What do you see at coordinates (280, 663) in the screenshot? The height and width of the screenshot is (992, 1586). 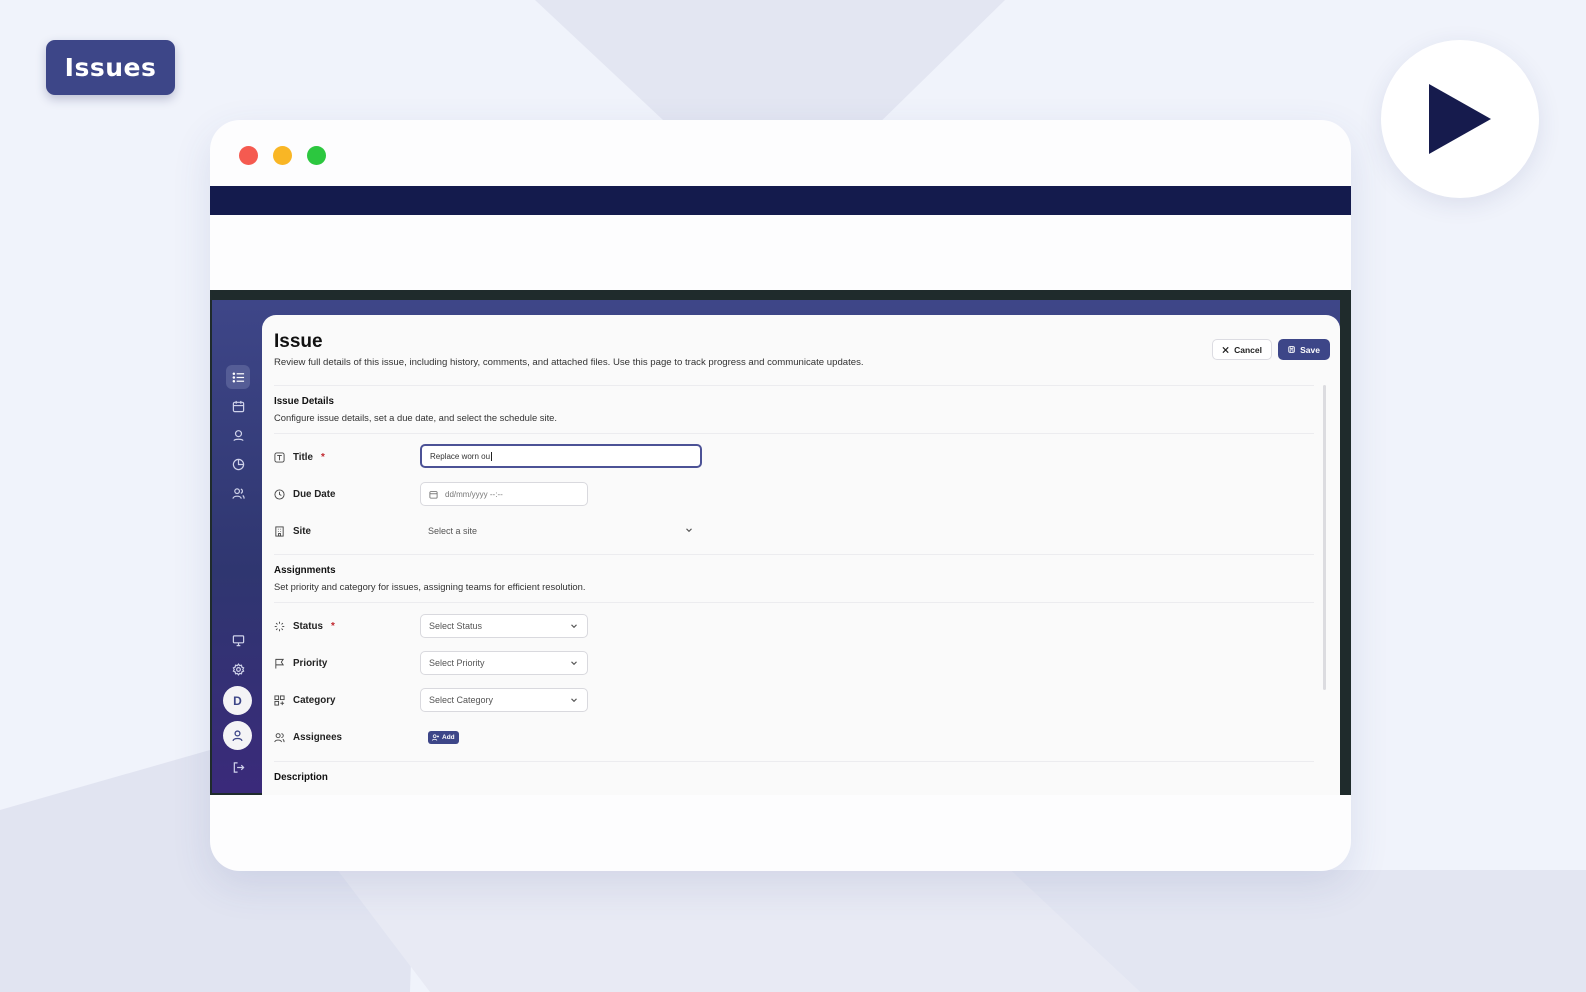 I see `flag-icon` at bounding box center [280, 663].